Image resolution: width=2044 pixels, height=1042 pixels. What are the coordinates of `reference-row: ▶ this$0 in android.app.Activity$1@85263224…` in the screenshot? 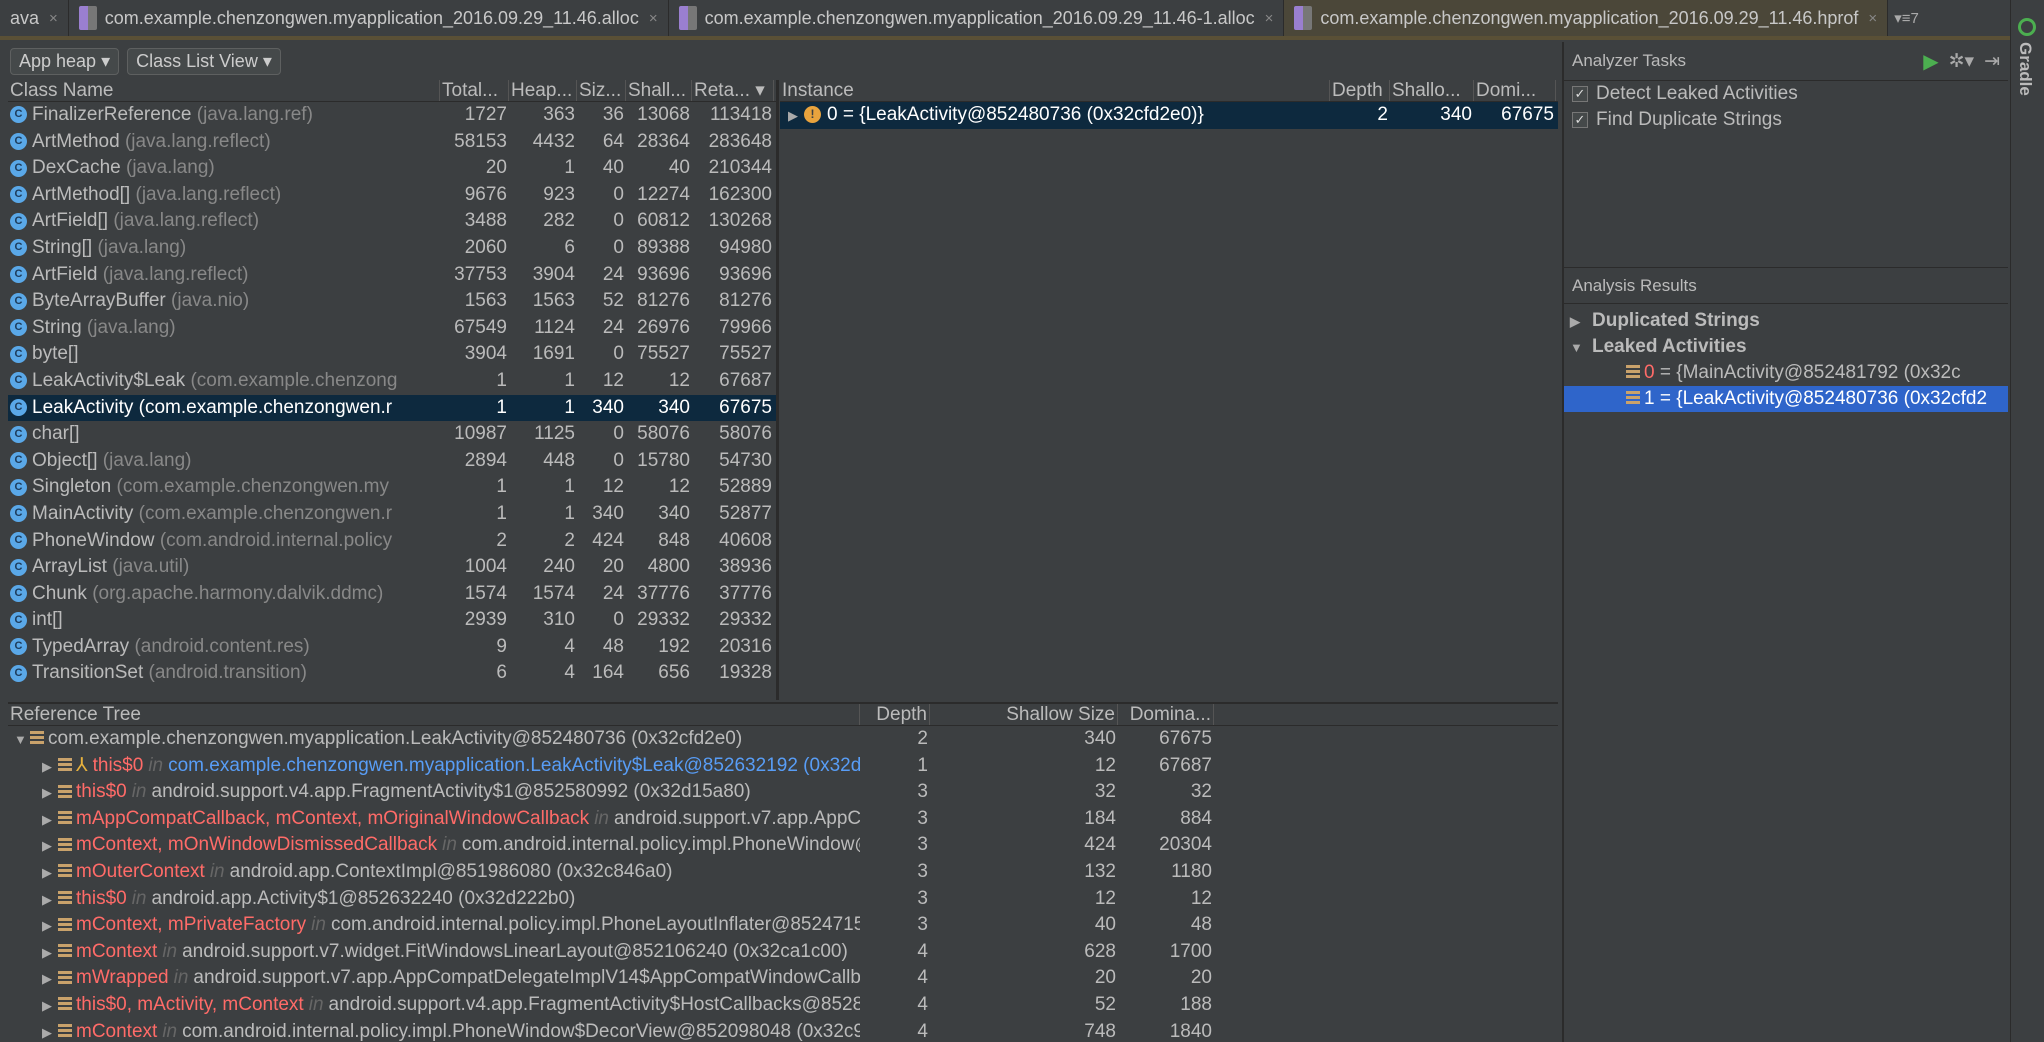 It's located at (783, 899).